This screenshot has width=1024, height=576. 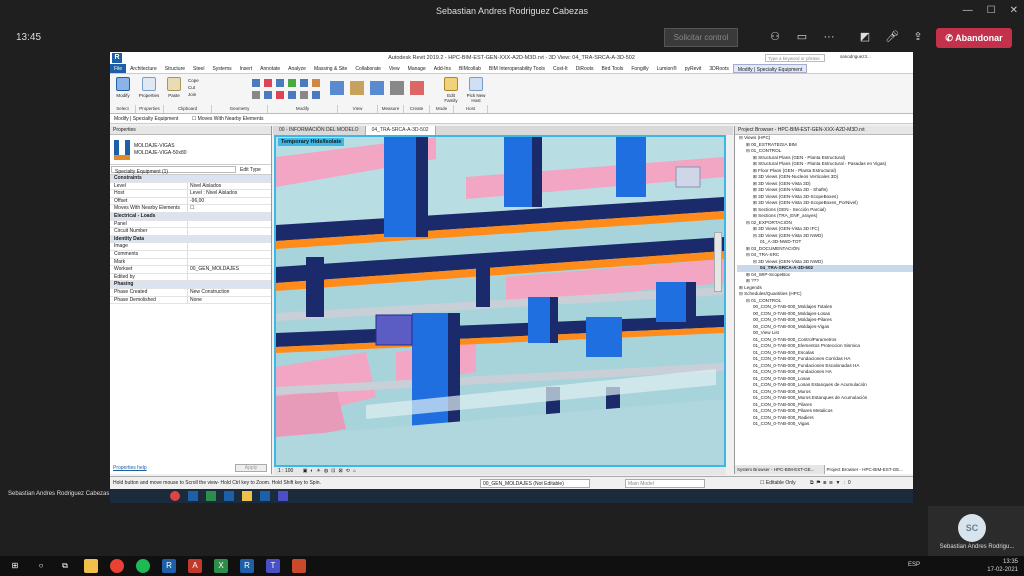 I want to click on ribbon-tab: DiRoots, so click(x=585, y=68).